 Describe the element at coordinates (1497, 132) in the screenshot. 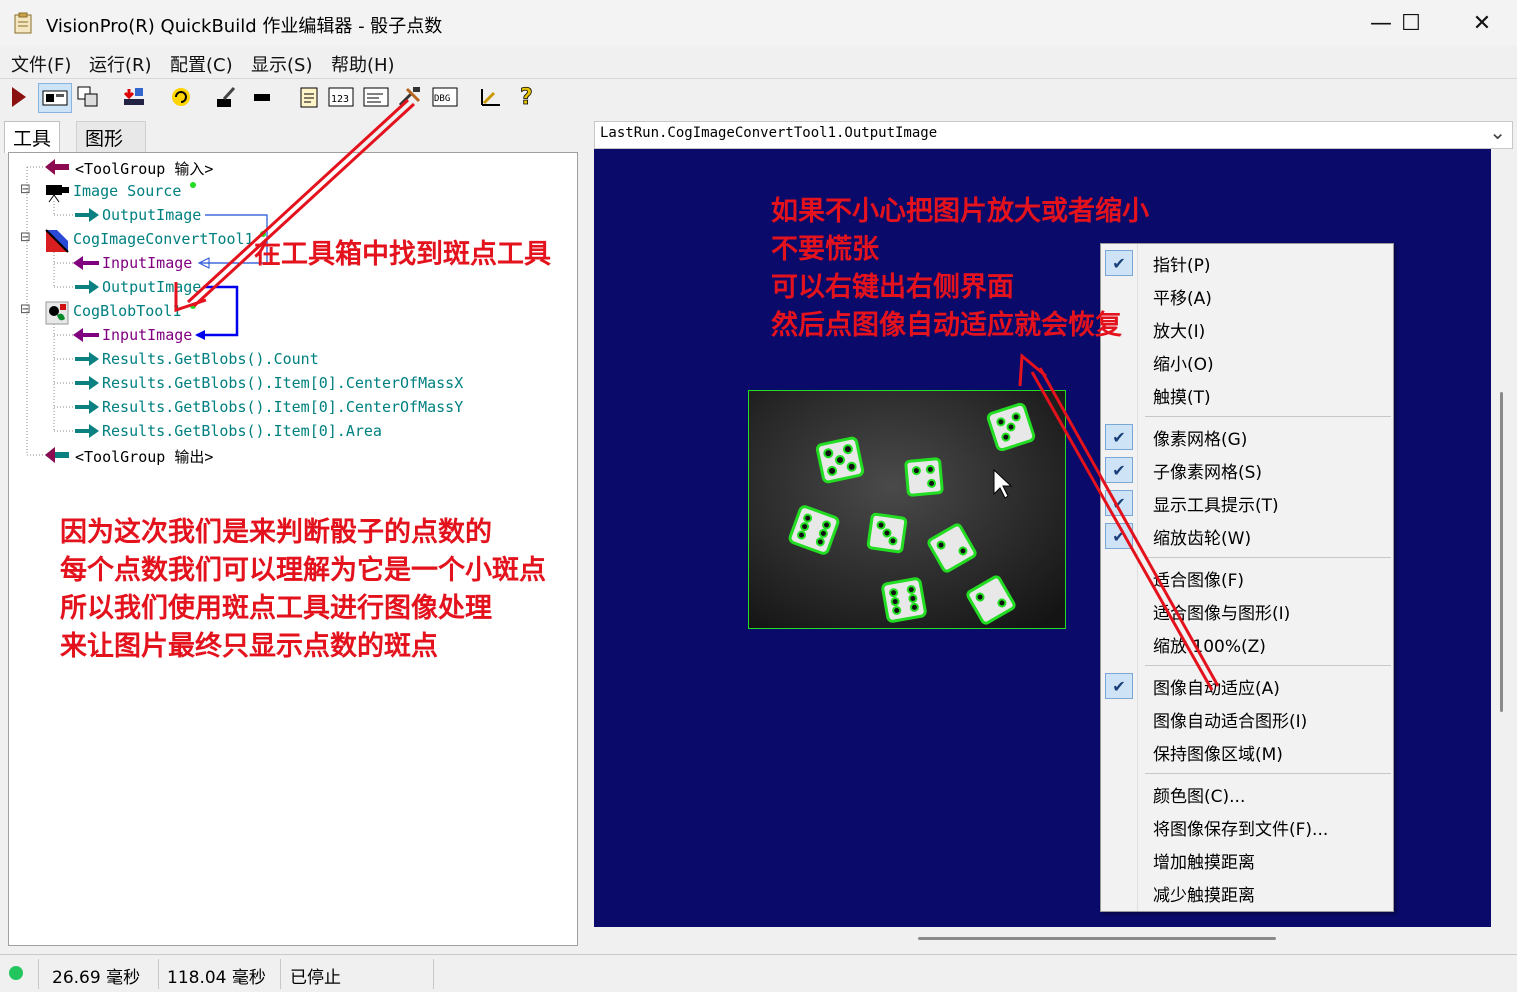

I see `chevron-down-icon: ⌄` at that location.